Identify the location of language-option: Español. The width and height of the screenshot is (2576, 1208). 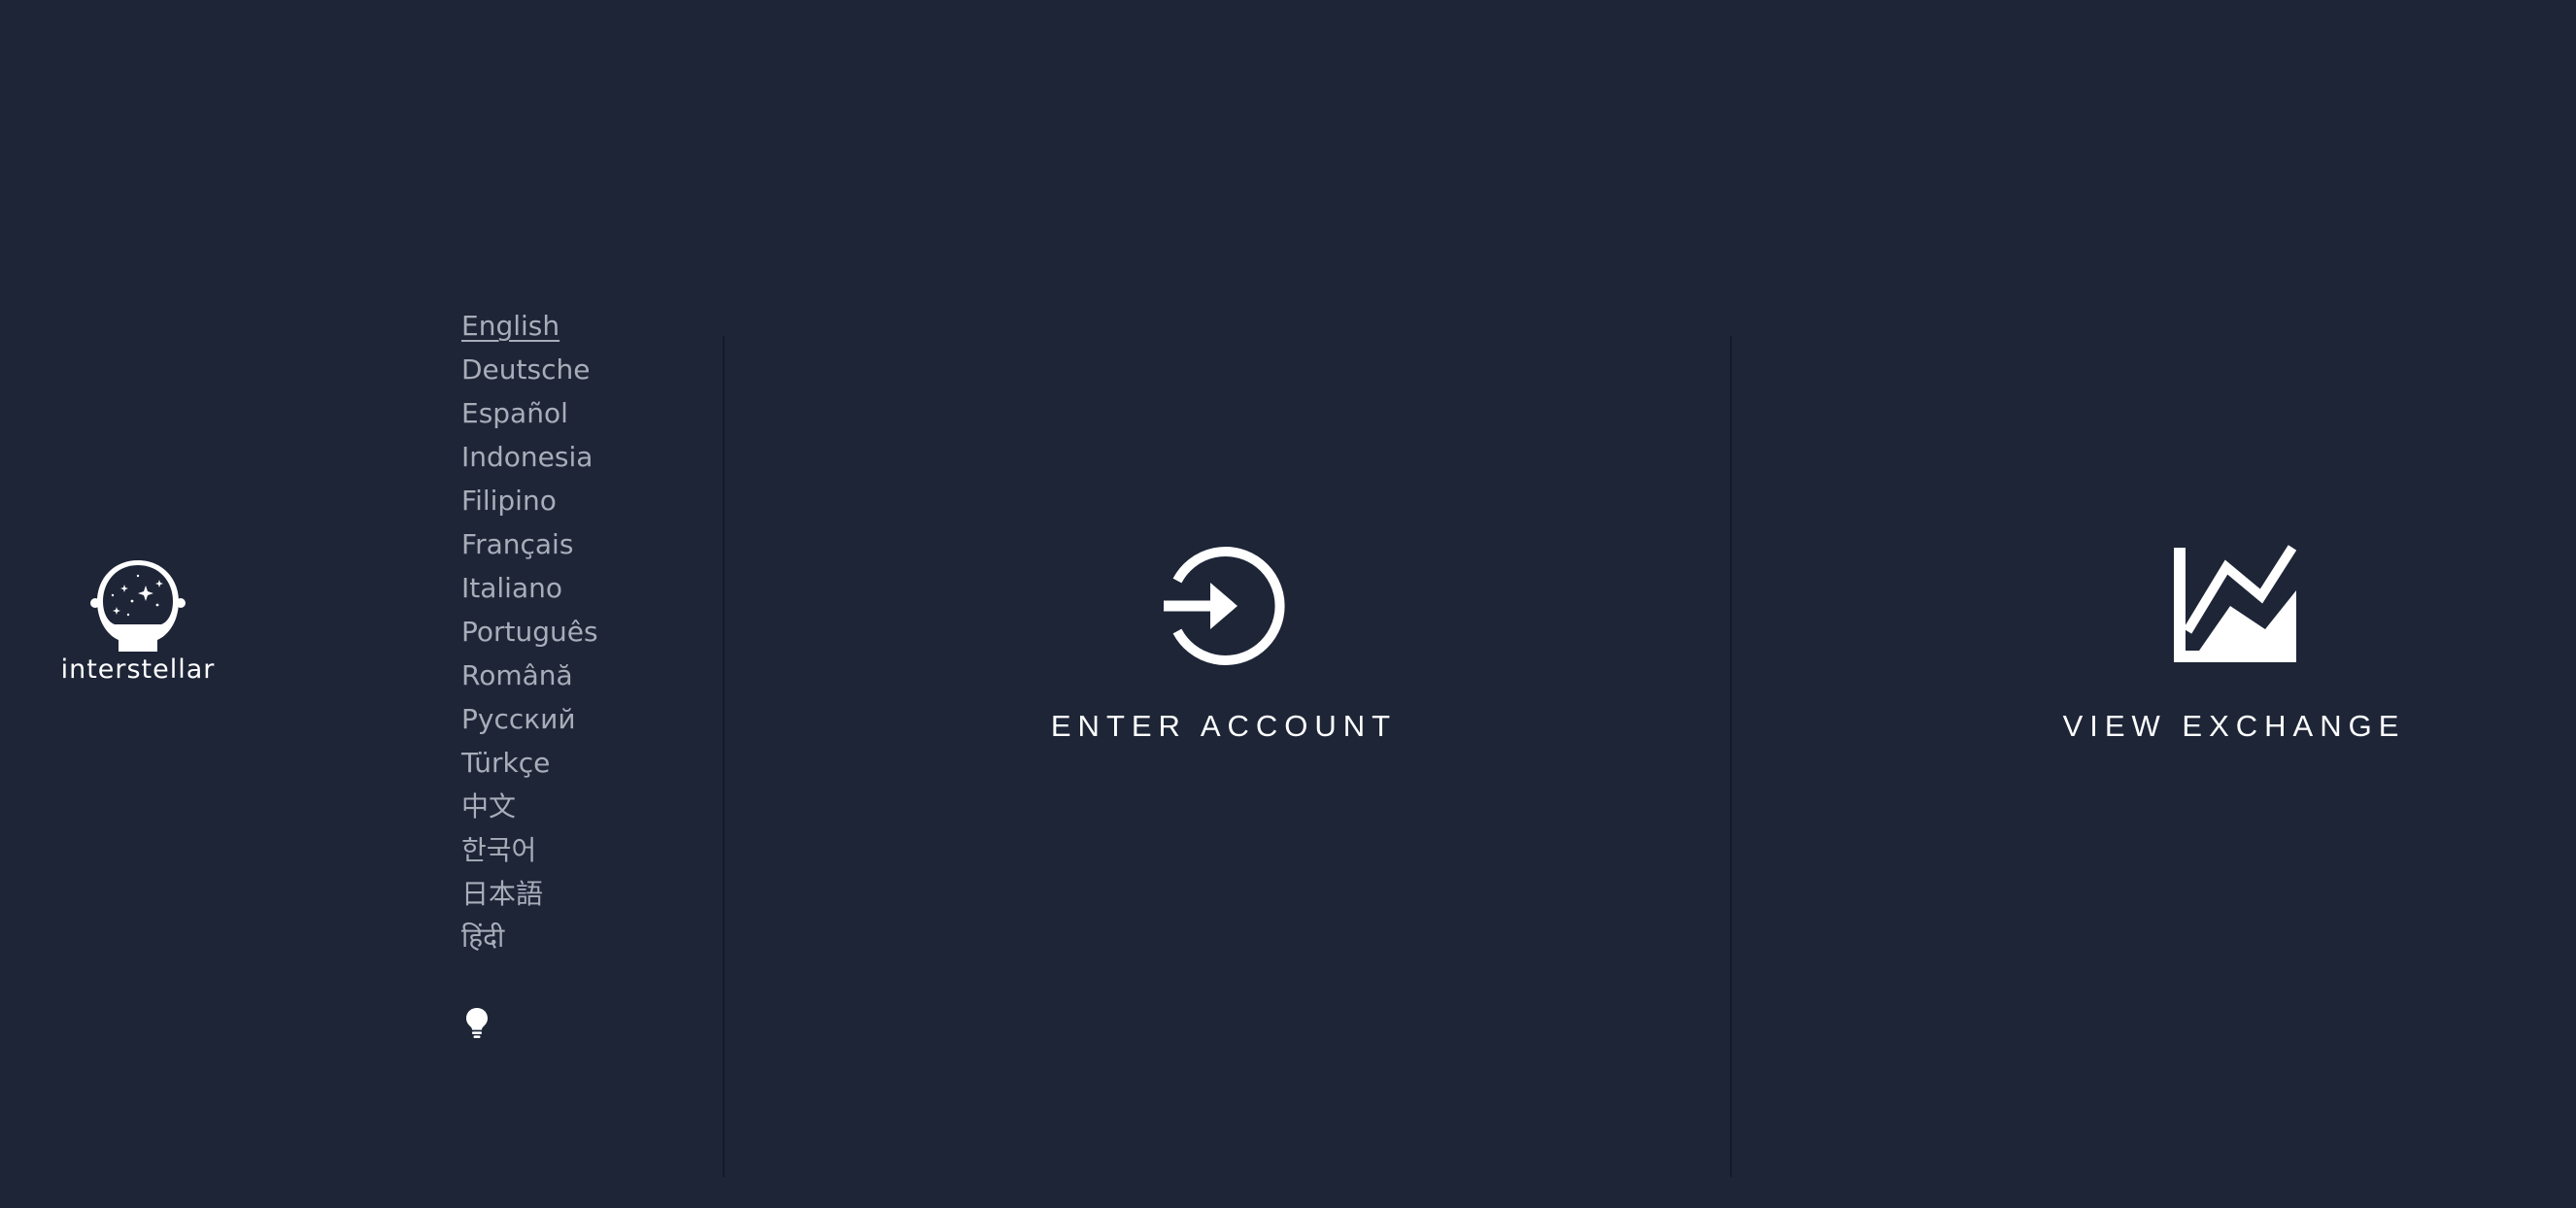
(529, 413).